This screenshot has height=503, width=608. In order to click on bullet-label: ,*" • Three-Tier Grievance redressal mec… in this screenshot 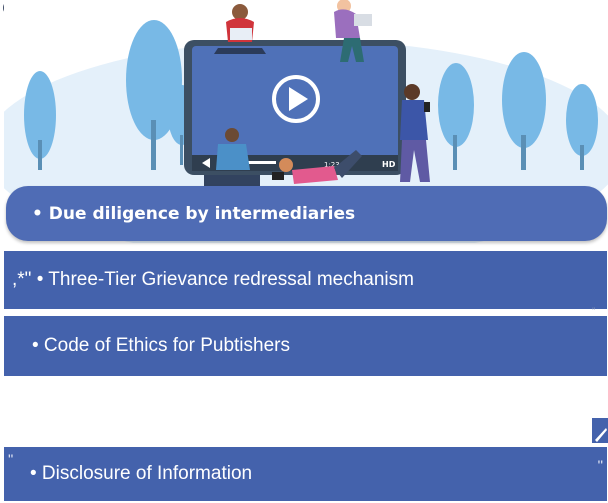, I will do `click(213, 280)`.